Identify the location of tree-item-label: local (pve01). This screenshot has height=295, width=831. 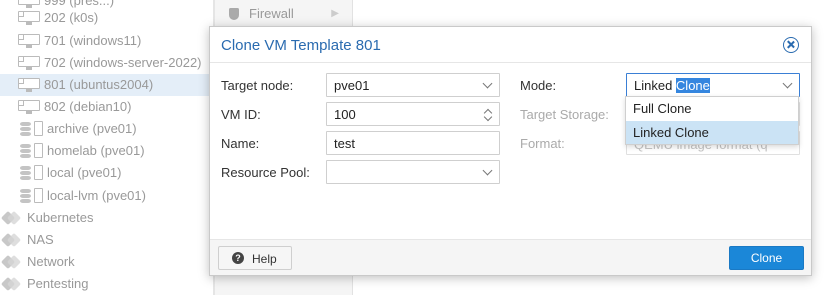
(84, 172).